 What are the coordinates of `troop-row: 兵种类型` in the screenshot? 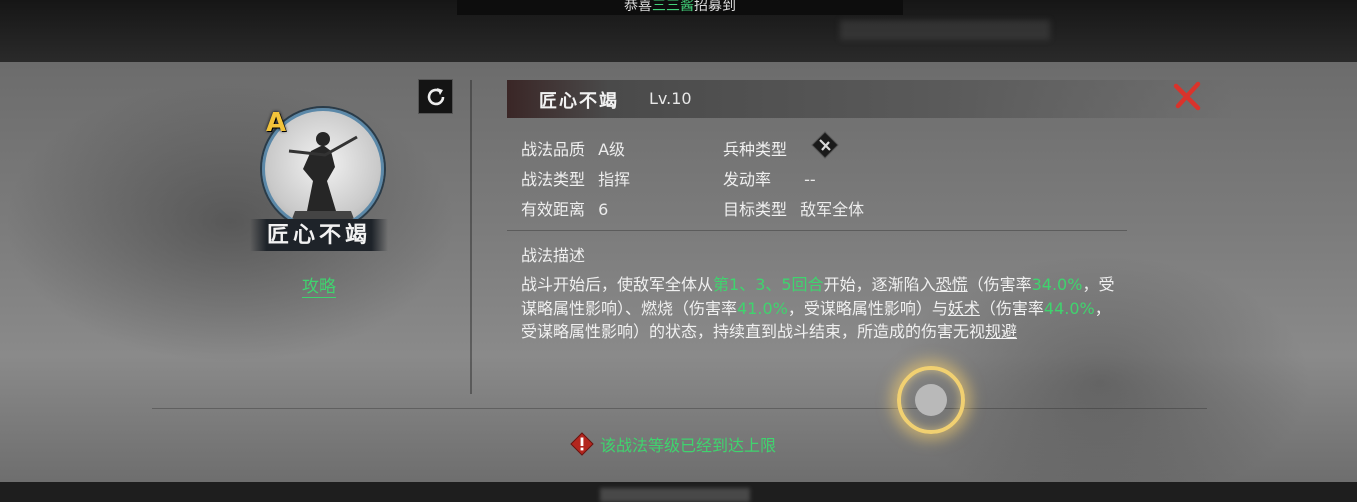 It's located at (755, 148).